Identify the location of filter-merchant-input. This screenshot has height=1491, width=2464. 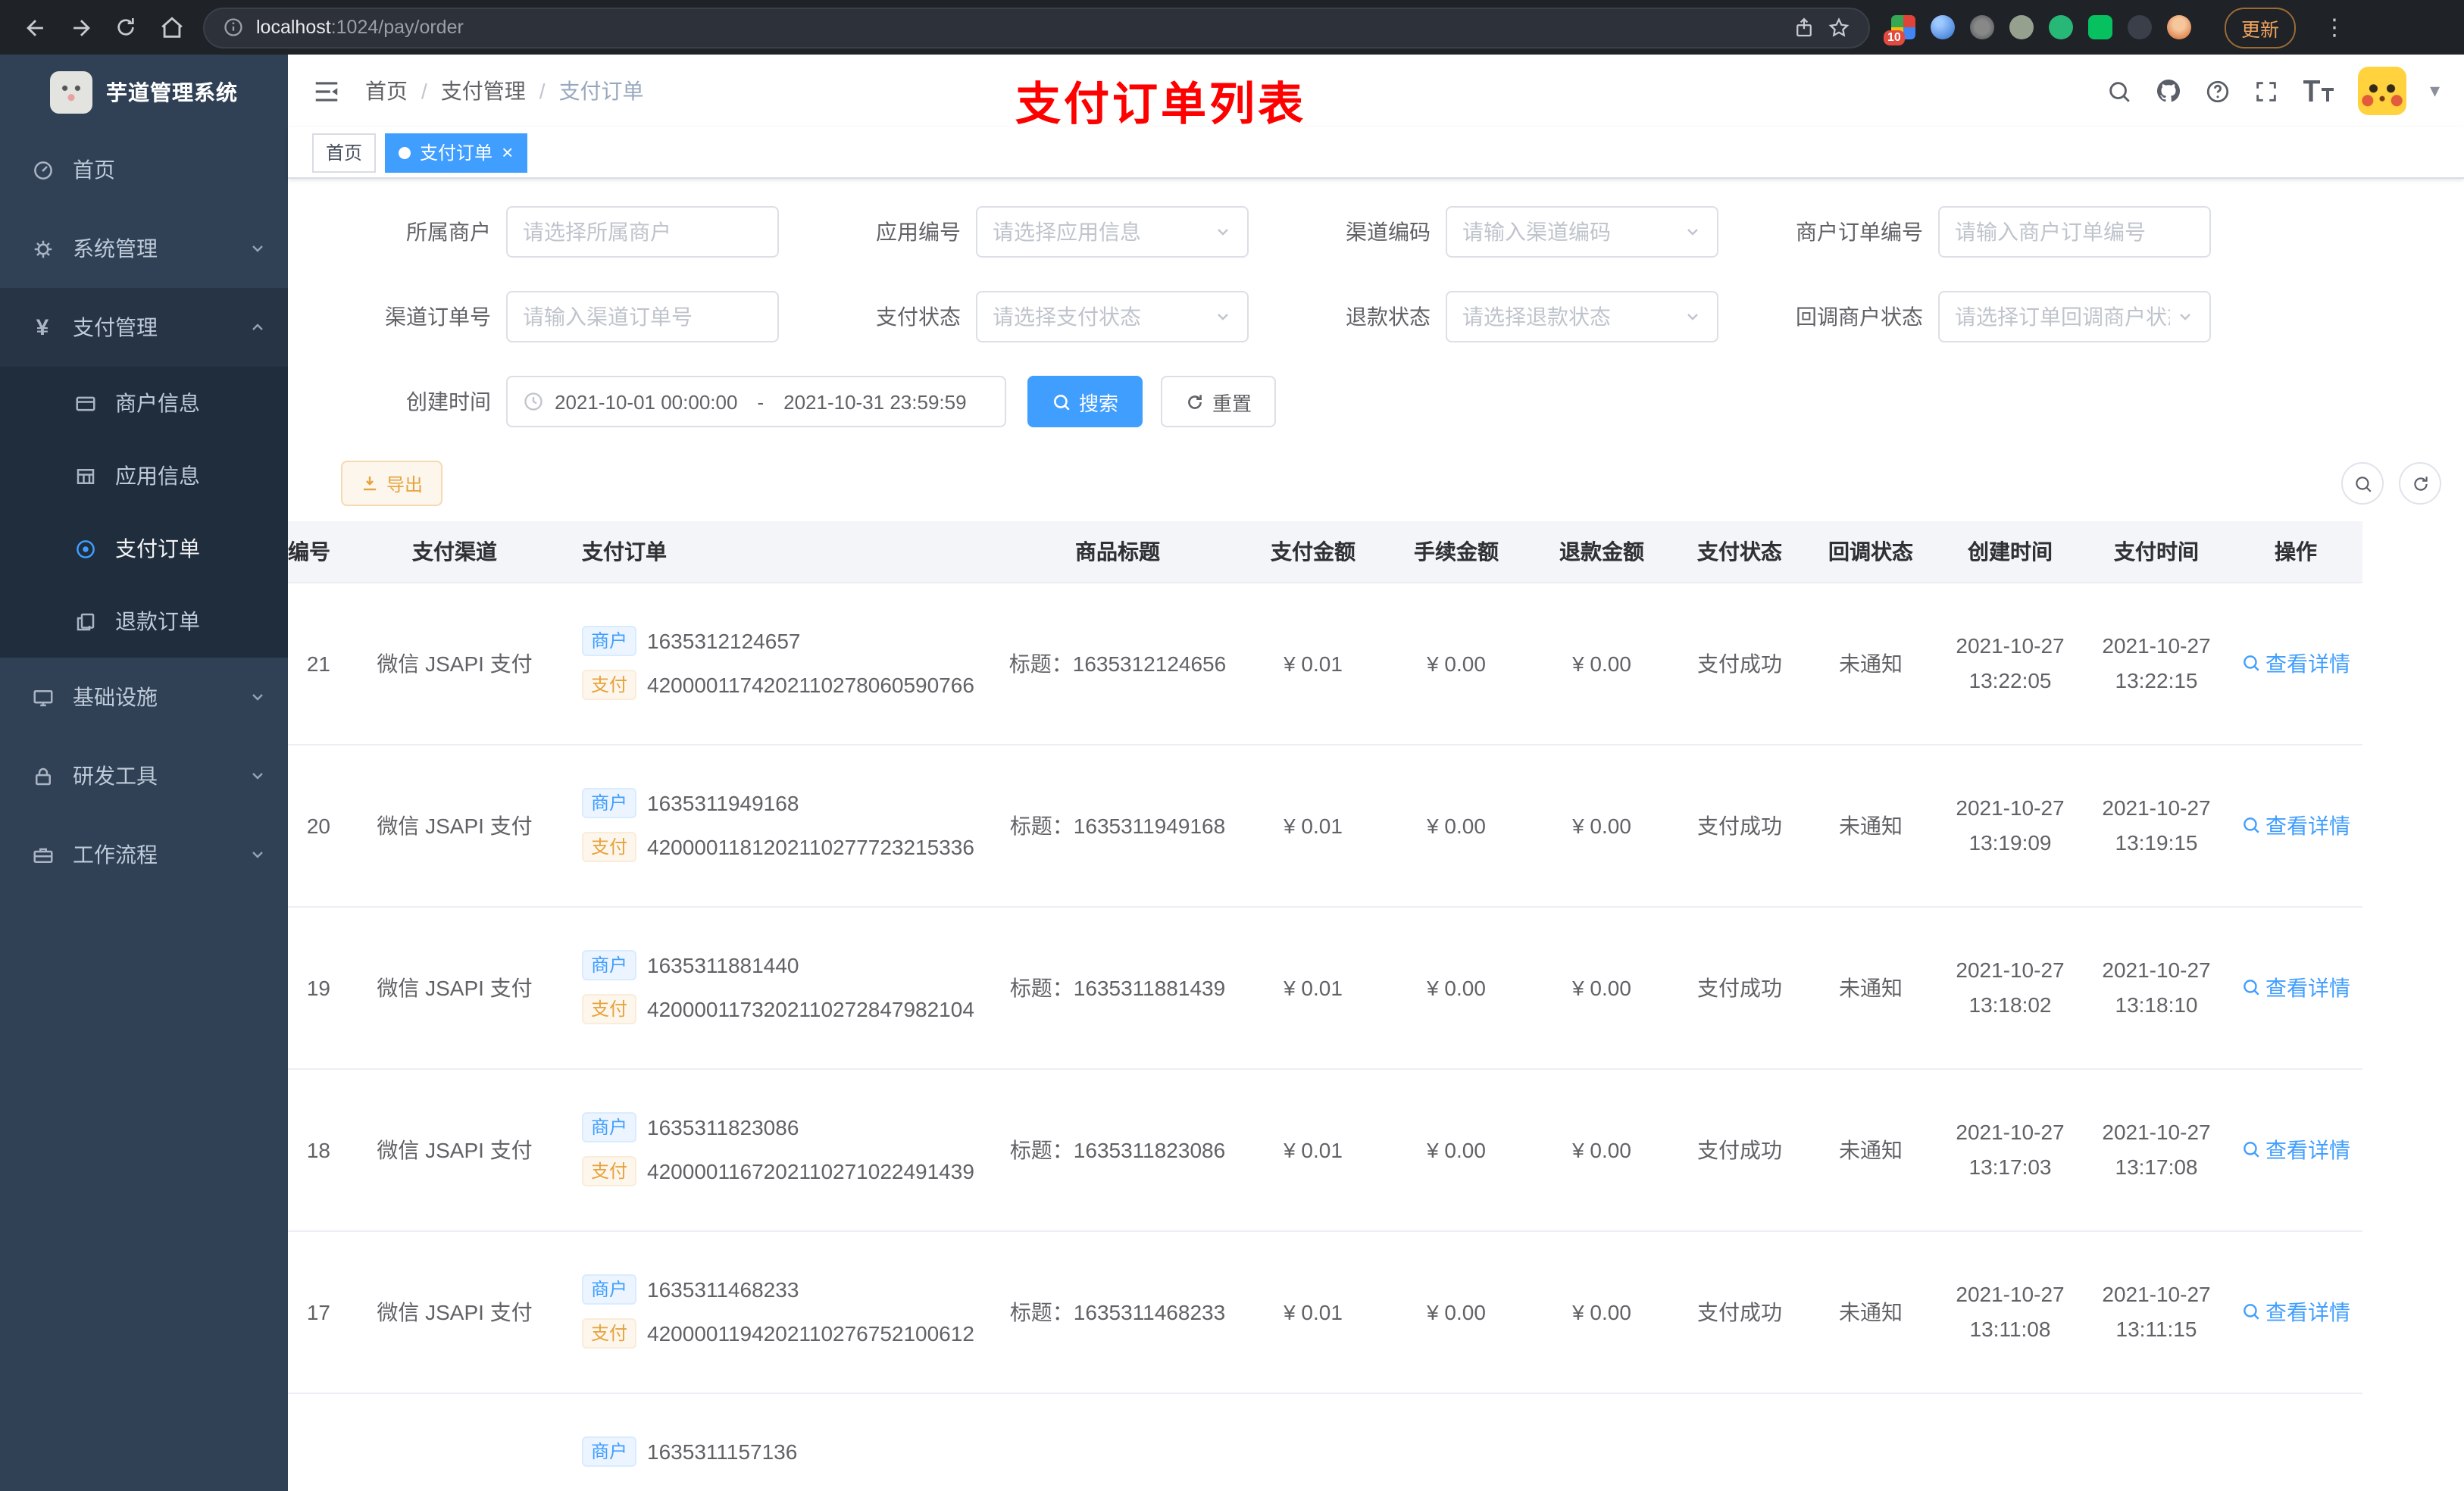
(642, 232).